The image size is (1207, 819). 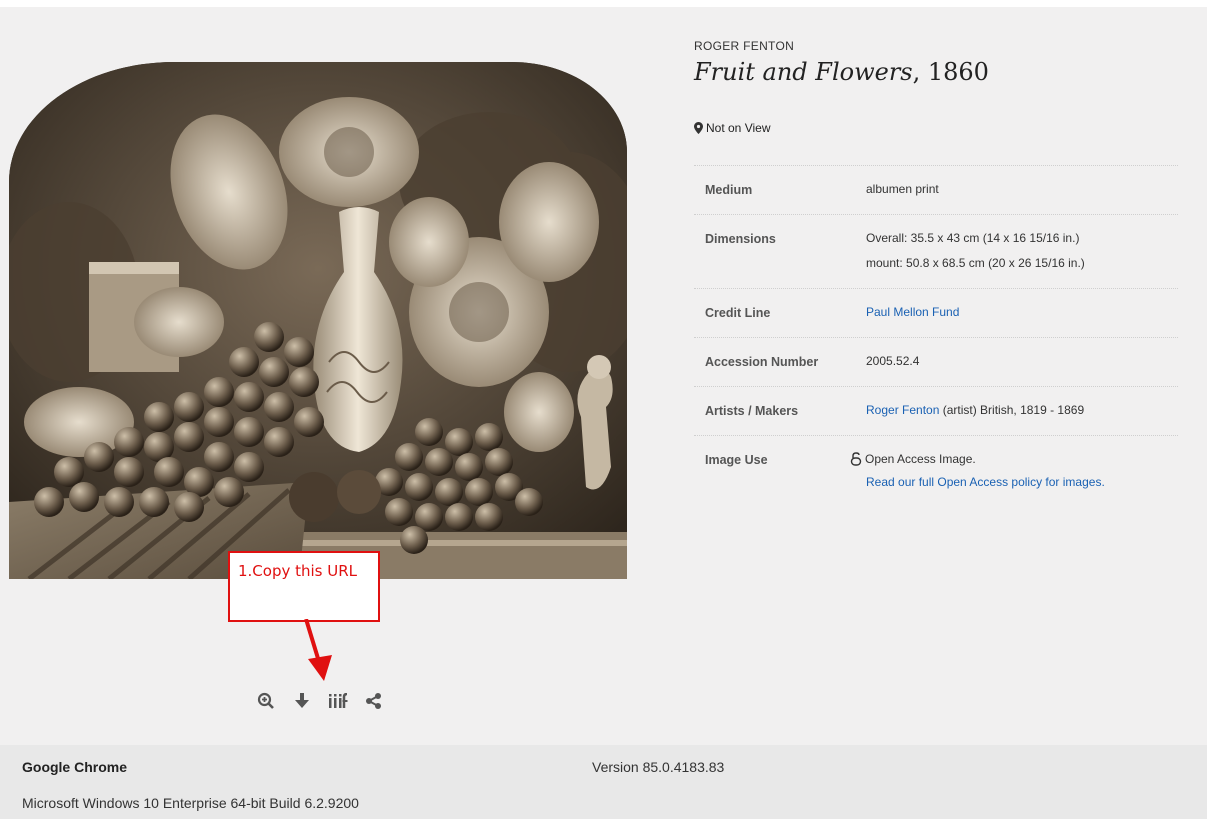 I want to click on zoom-button, so click(x=266, y=701).